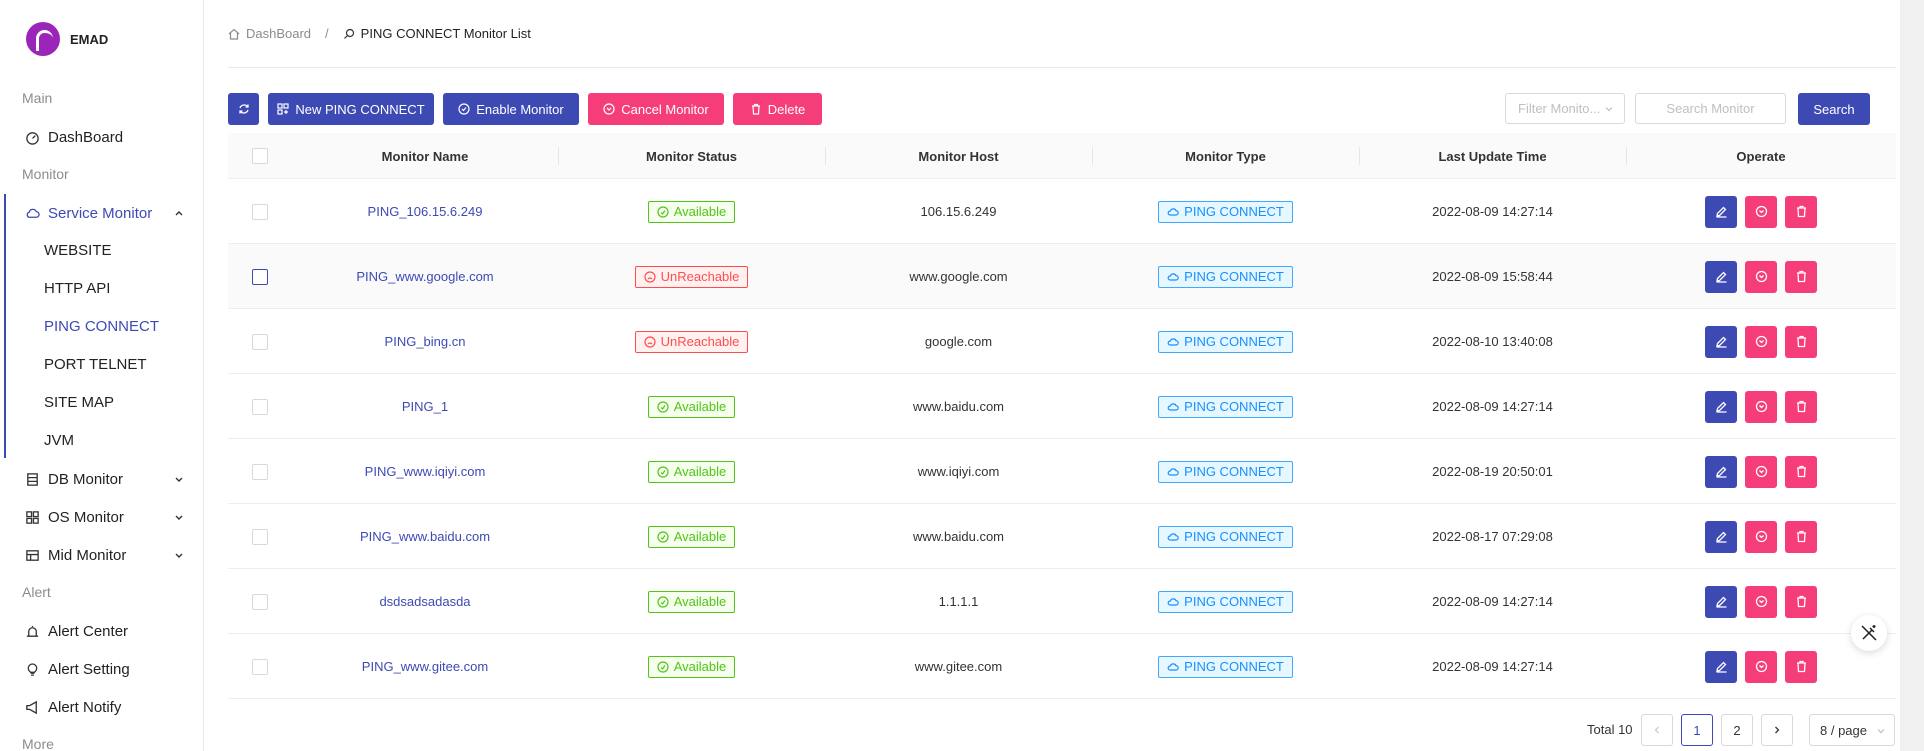  What do you see at coordinates (511, 109) in the screenshot?
I see `enable-monitor-button: Enable Monitor` at bounding box center [511, 109].